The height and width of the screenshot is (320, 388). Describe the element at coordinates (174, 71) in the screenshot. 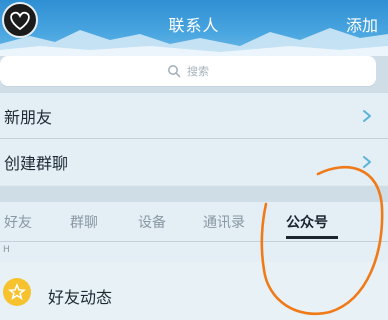

I see `search-icon` at that location.